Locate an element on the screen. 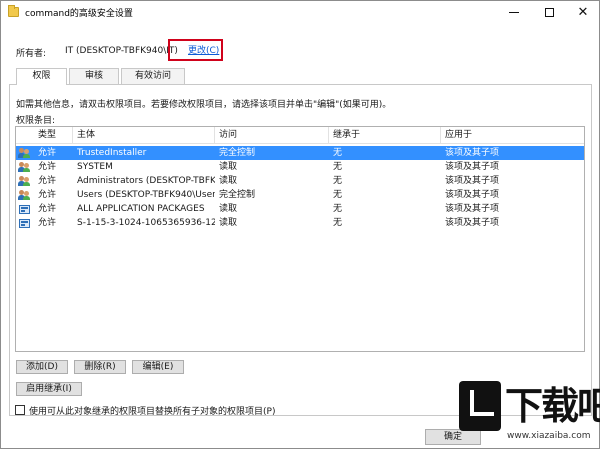  permission-entries-label: 权限条目: is located at coordinates (36, 121).